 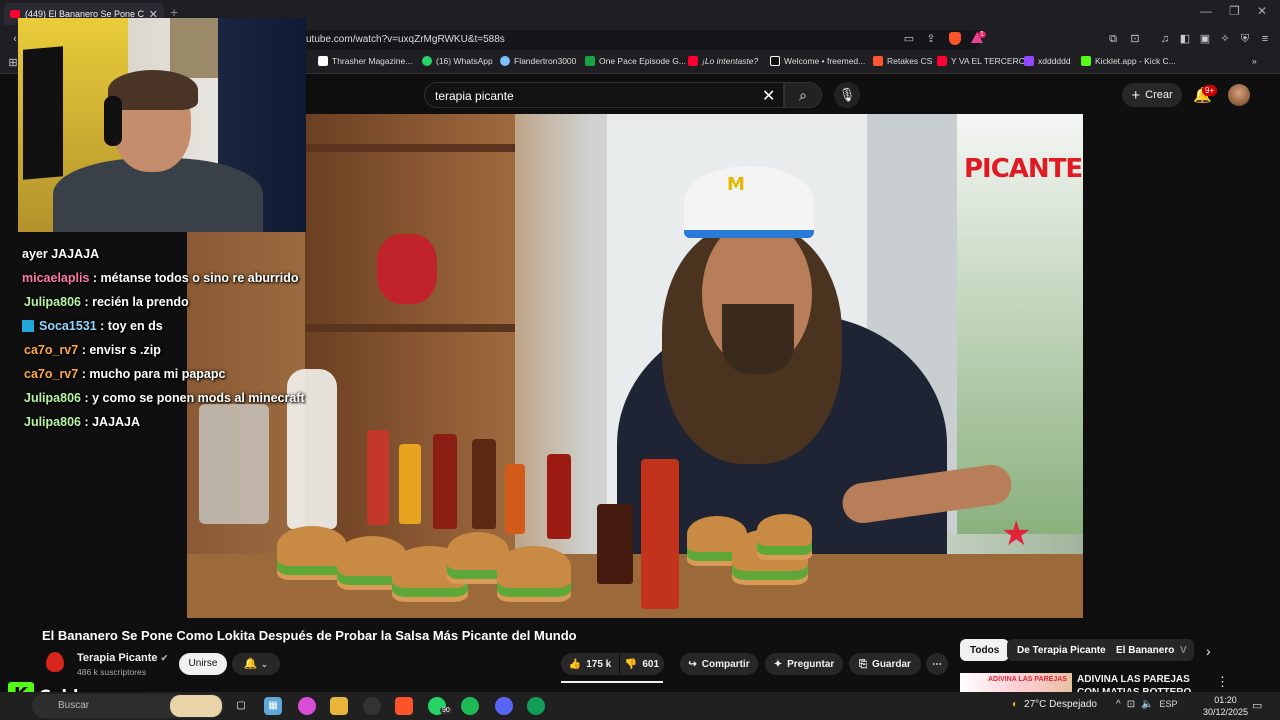 I want to click on close-window-icon: ✕, so click(x=1262, y=11).